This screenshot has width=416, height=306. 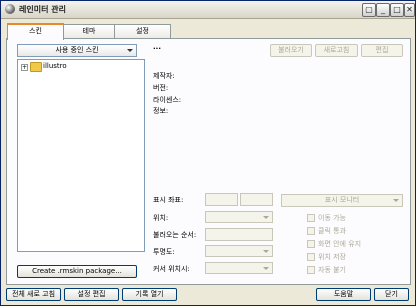 What do you see at coordinates (91, 294) in the screenshot?
I see `edit-settings-button: 설정 편집` at bounding box center [91, 294].